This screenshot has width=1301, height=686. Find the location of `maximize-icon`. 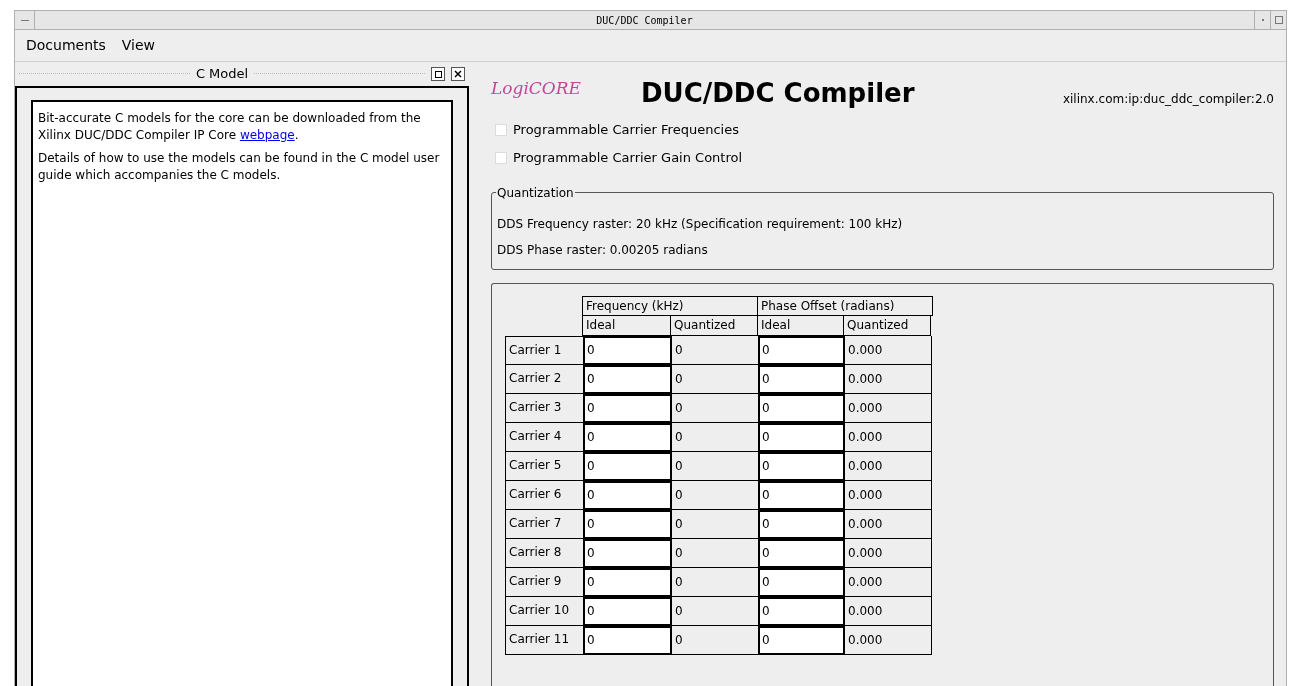

maximize-icon is located at coordinates (1278, 20).